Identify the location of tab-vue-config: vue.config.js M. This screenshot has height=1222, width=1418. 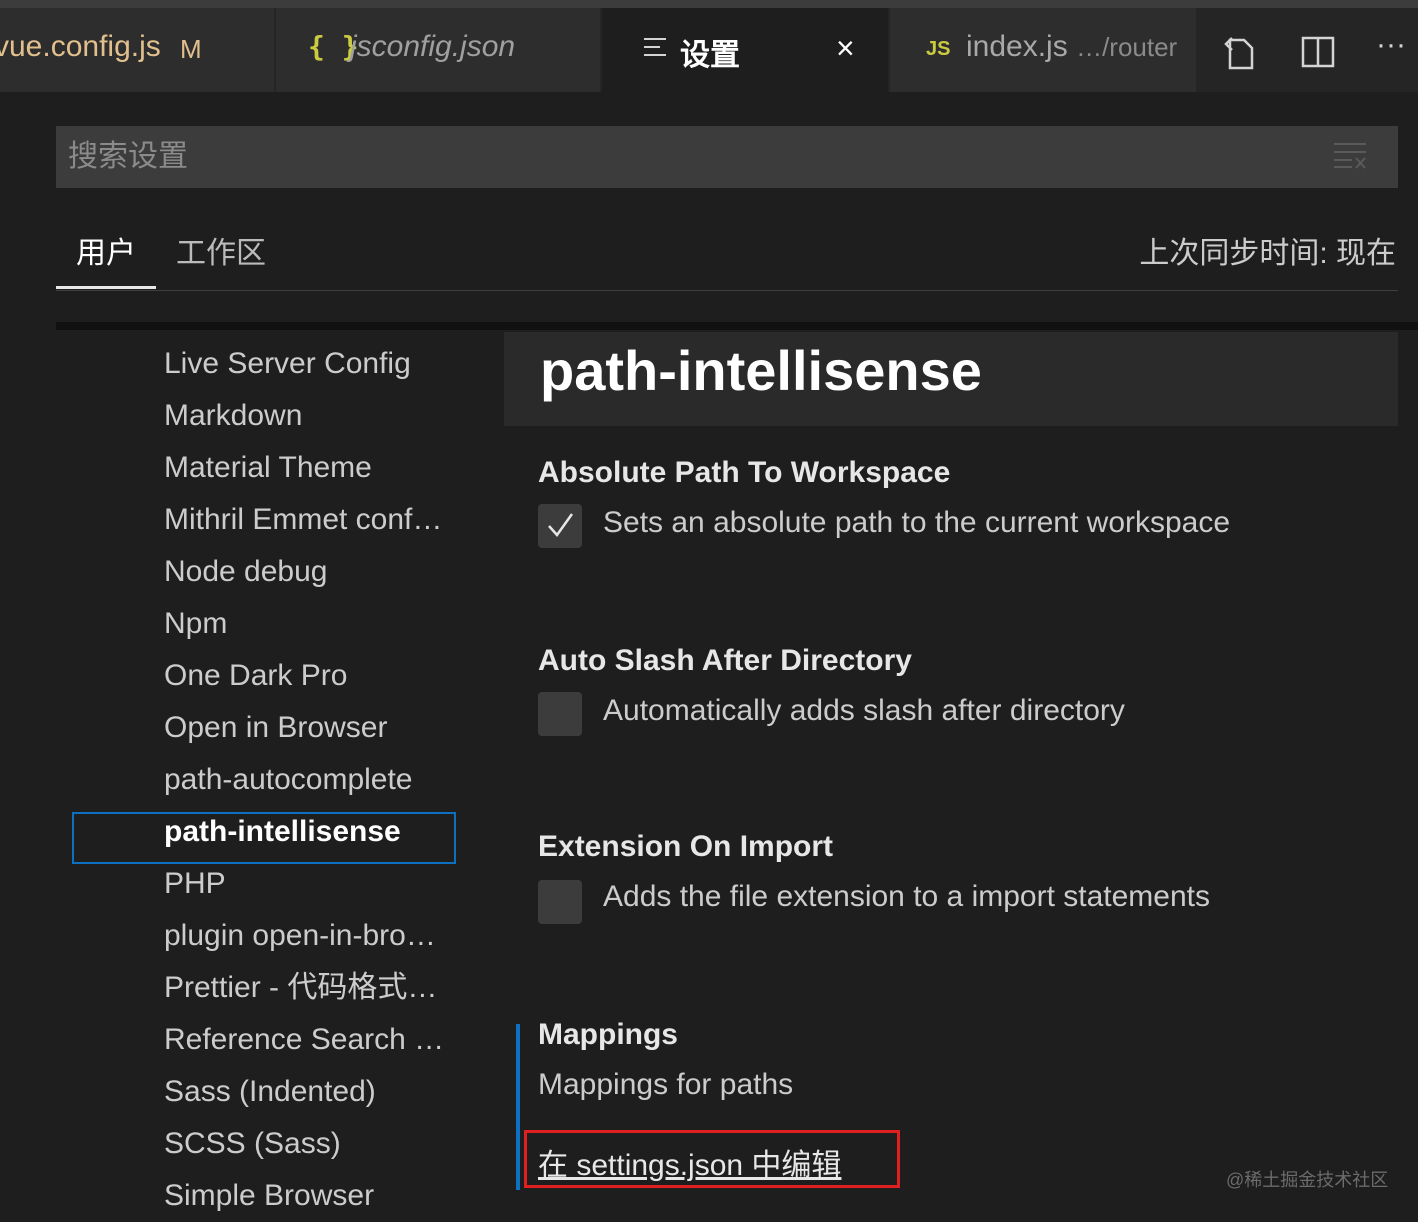
(137, 50).